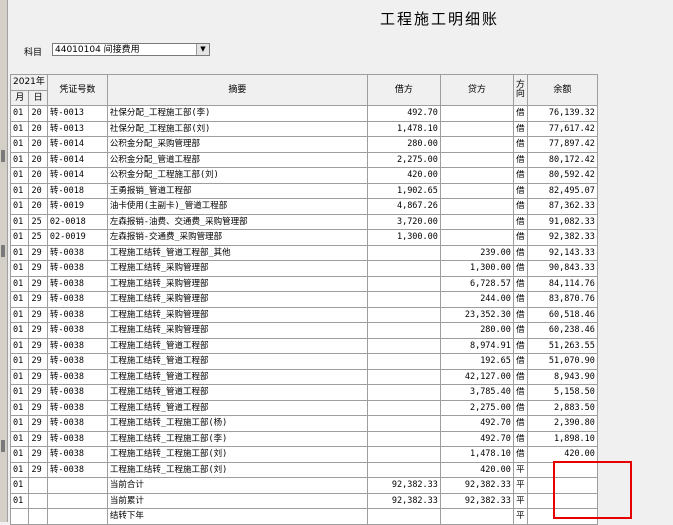 The width and height of the screenshot is (673, 525). Describe the element at coordinates (237, 206) in the screenshot. I see `summary-cell: 油卡使用(主副卡)_管道工程部` at that location.